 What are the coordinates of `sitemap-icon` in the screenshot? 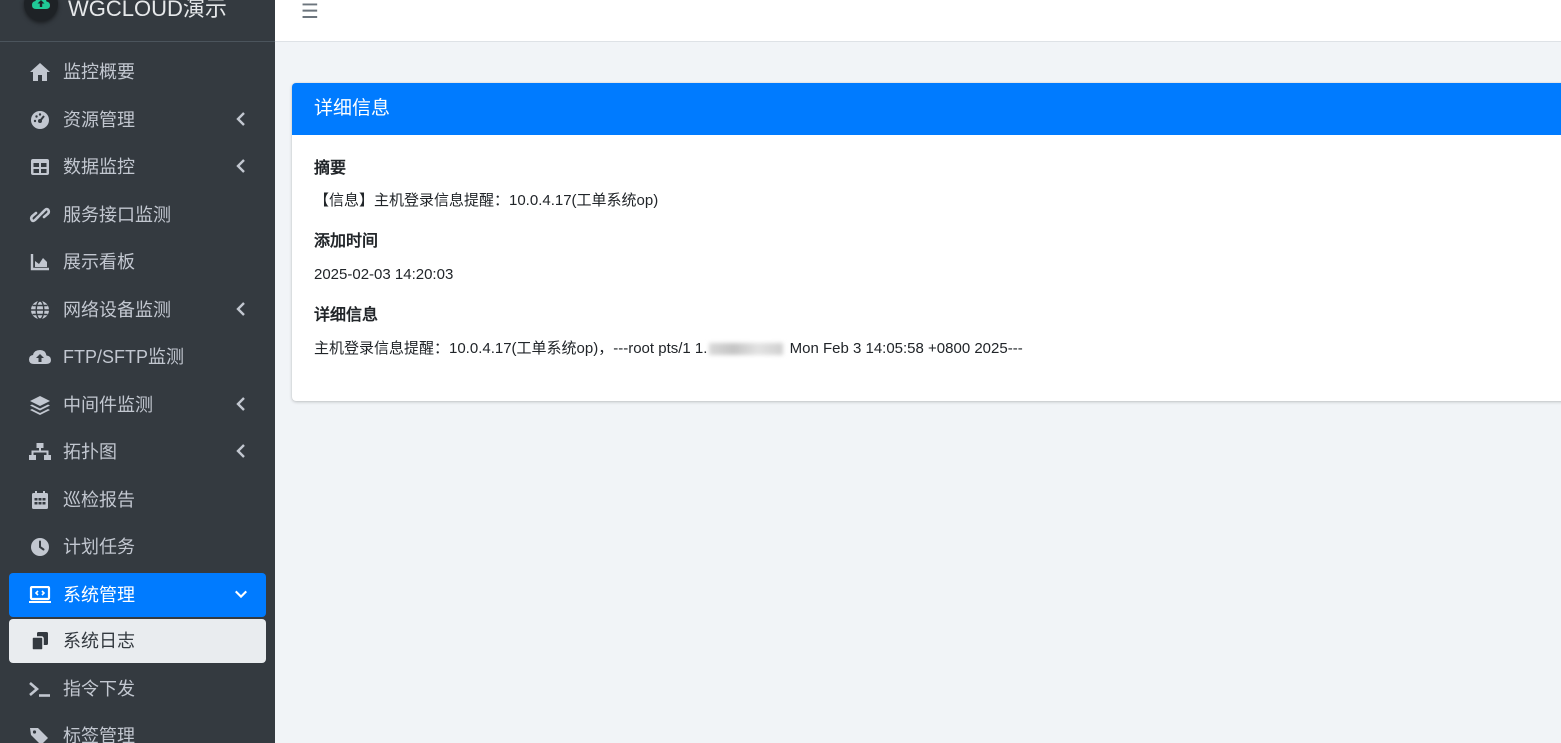 It's located at (40, 452).